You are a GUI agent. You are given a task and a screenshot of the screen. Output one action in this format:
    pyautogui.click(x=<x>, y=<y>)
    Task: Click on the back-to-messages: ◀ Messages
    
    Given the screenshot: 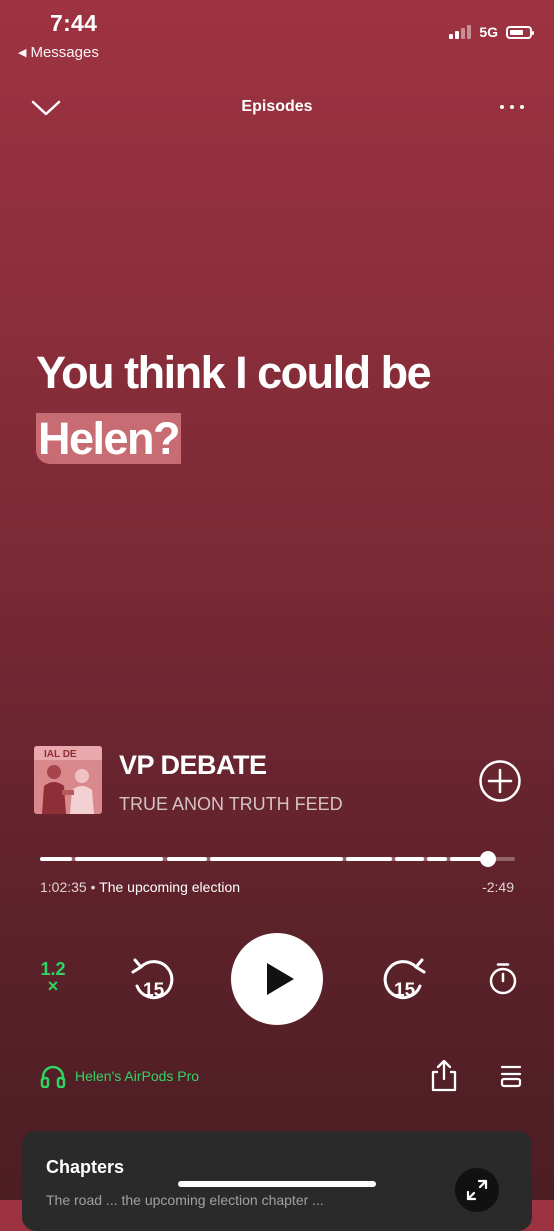 What is the action you would take?
    pyautogui.click(x=58, y=52)
    